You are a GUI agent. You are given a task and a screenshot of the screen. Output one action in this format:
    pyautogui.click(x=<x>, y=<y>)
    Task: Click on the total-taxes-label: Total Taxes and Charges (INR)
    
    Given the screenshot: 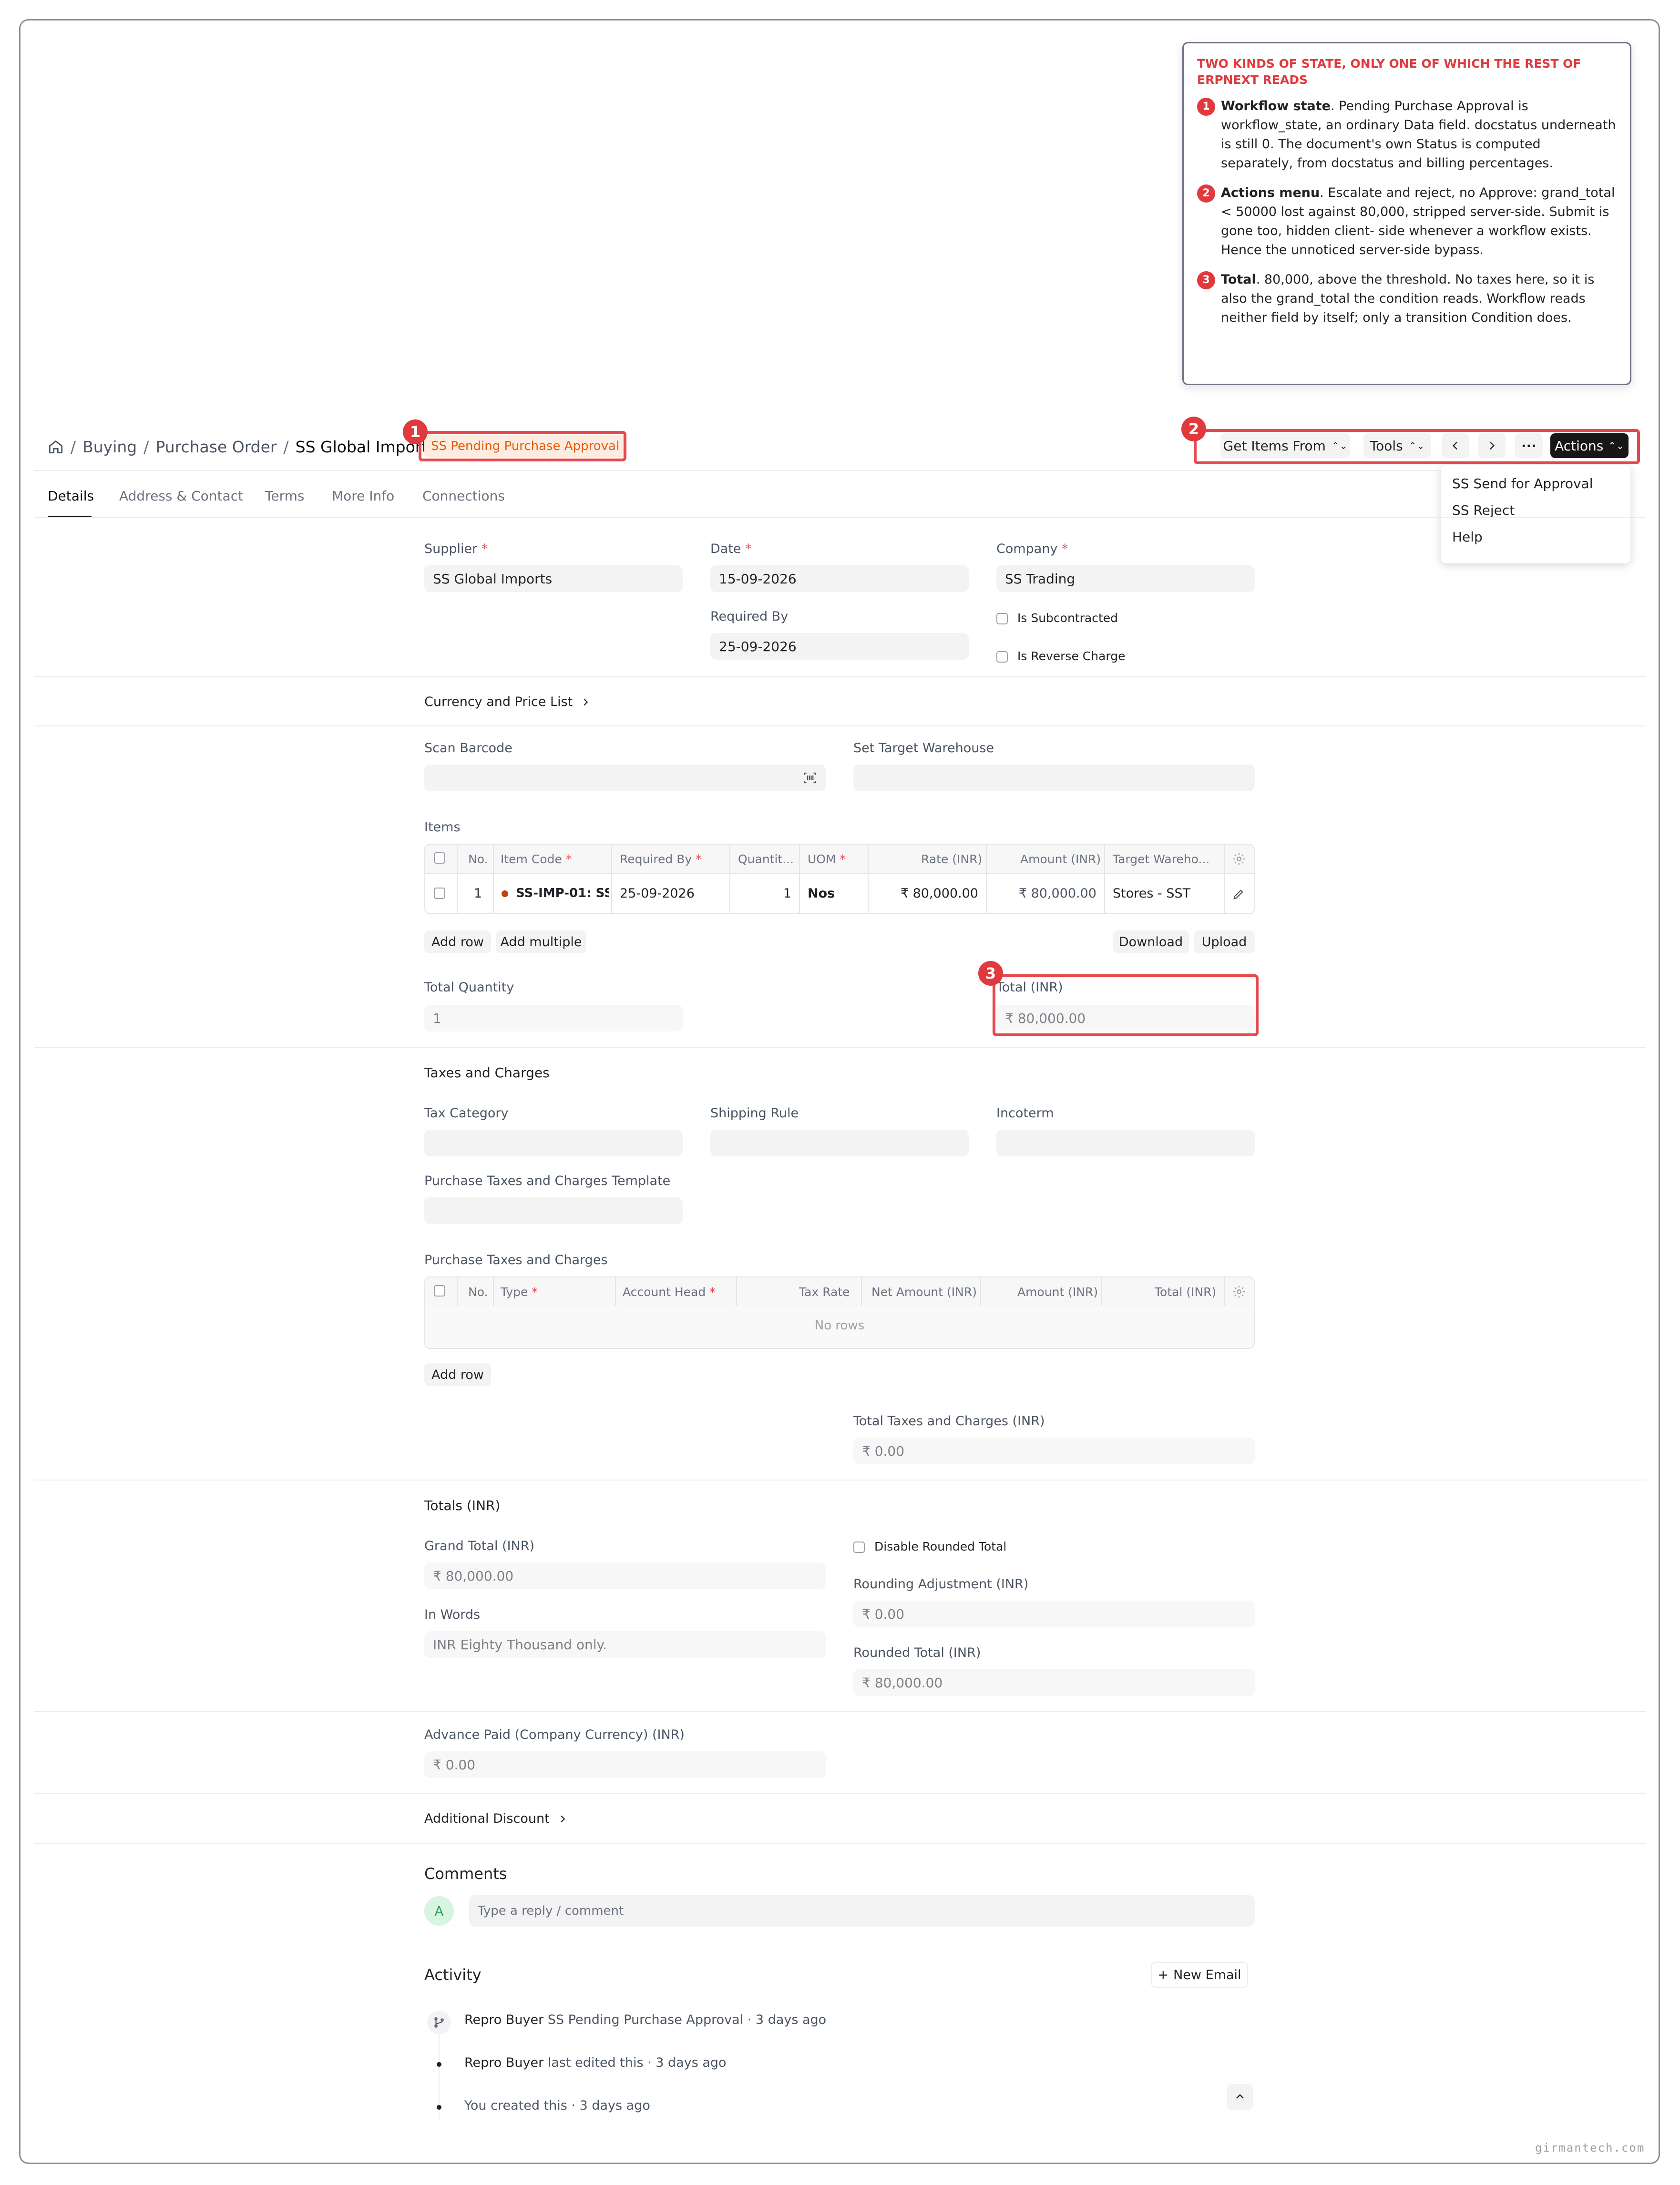 What is the action you would take?
    pyautogui.click(x=949, y=1421)
    